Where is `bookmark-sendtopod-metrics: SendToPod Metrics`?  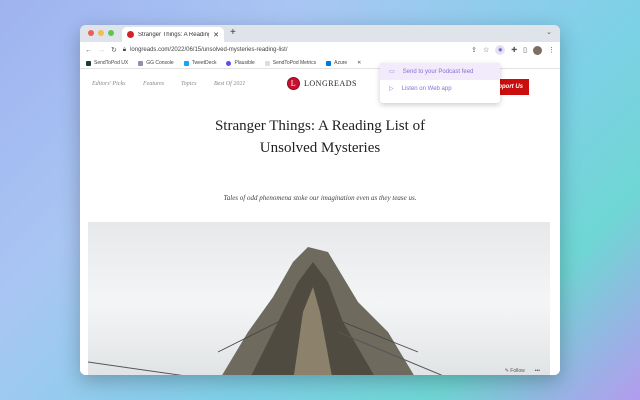
bookmark-sendtopod-metrics: SendToPod Metrics is located at coordinates (290, 63).